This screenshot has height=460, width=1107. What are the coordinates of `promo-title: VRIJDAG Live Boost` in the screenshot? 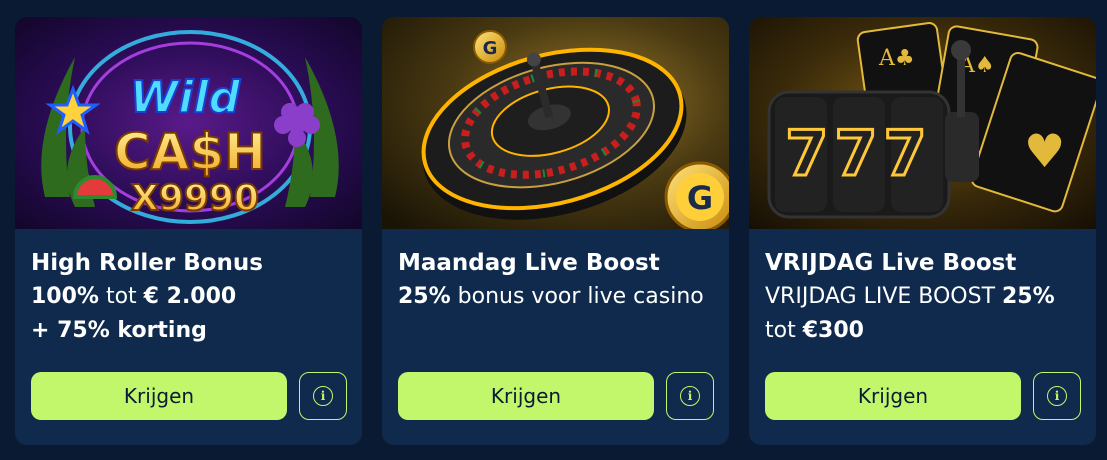 It's located at (891, 263).